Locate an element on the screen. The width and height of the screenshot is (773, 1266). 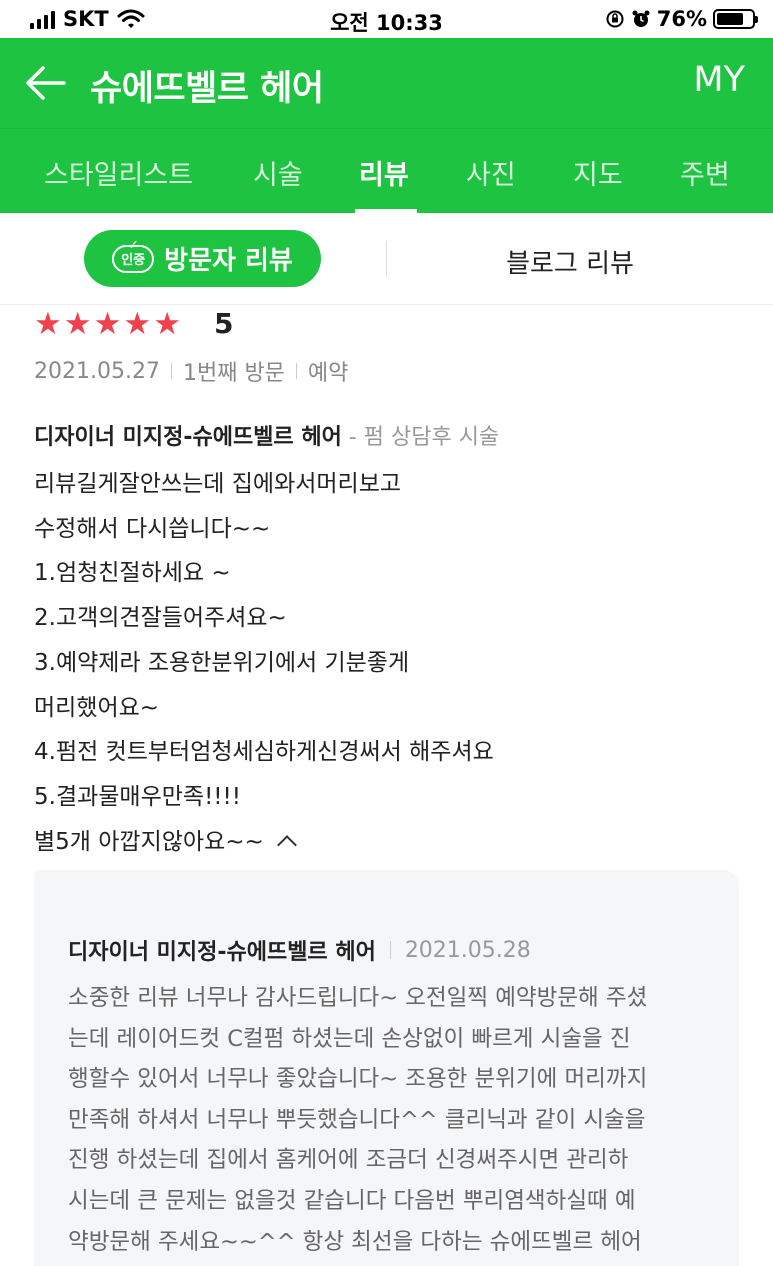
review-meta: 2021.05.27 1번째 방문 예약 is located at coordinates (191, 371).